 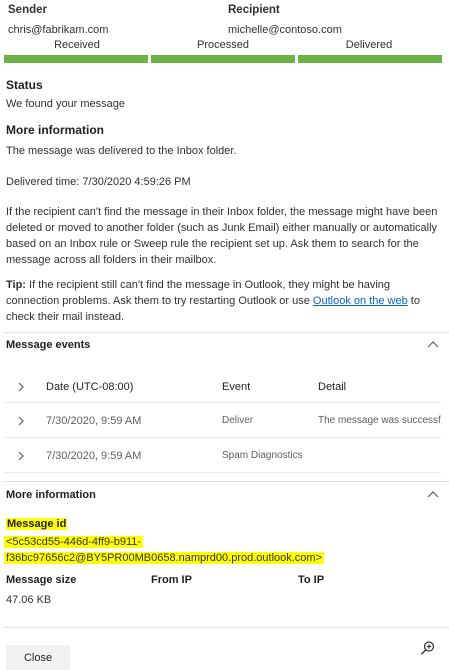 What do you see at coordinates (236, 387) in the screenshot?
I see `column-header-event: Event` at bounding box center [236, 387].